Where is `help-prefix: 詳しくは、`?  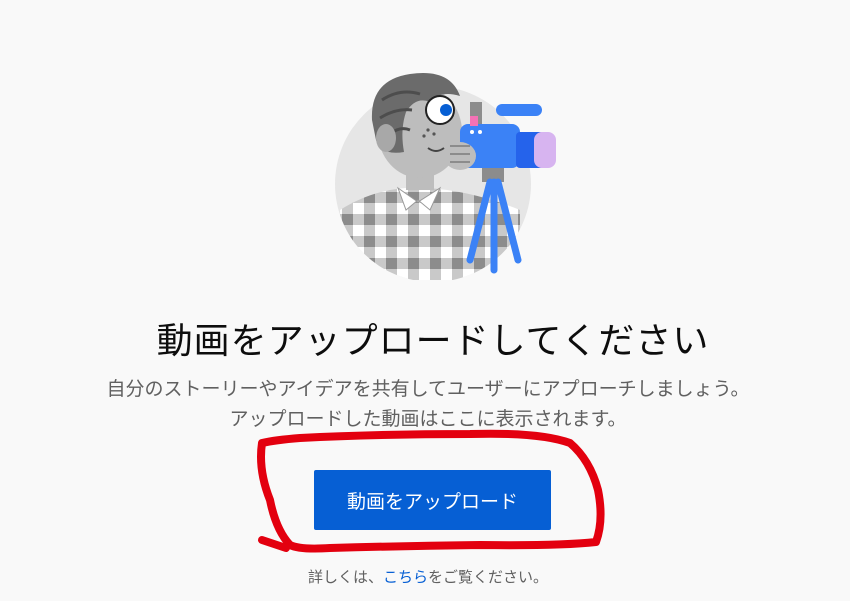 help-prefix: 詳しくは、 is located at coordinates (345, 577).